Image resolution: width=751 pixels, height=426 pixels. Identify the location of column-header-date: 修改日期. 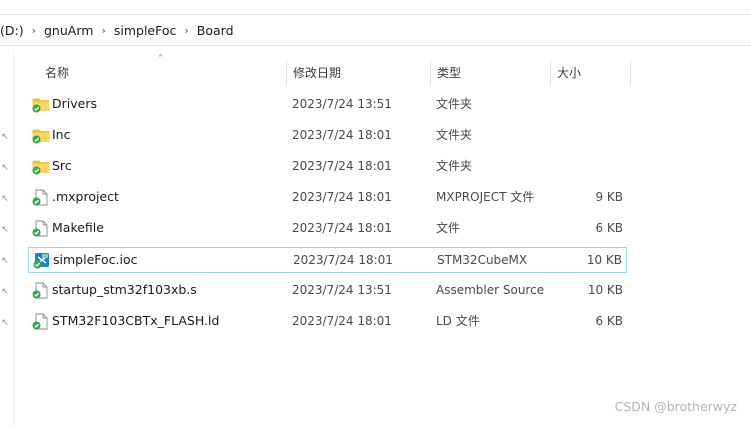
(317, 73).